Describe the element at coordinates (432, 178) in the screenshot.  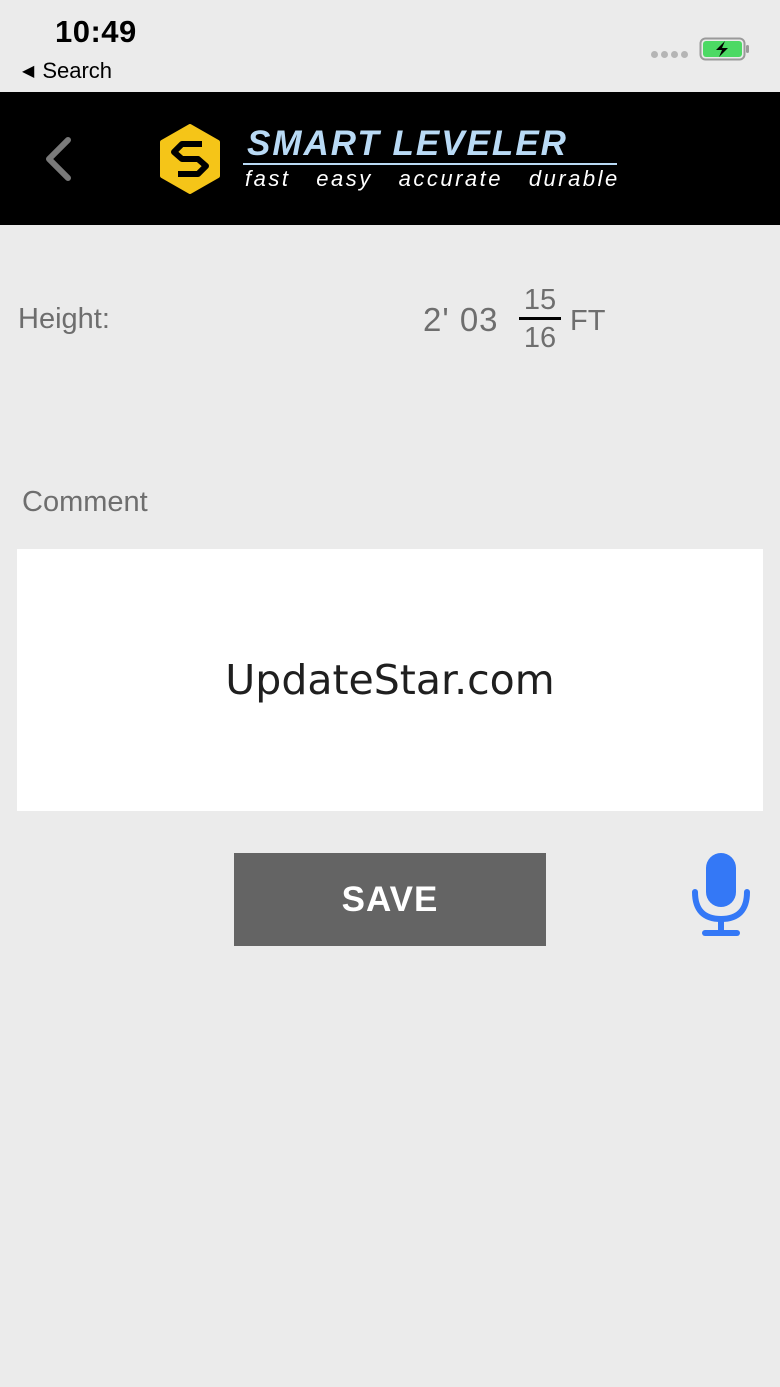
I see `brand-tagline: fast easy accurate durable` at that location.